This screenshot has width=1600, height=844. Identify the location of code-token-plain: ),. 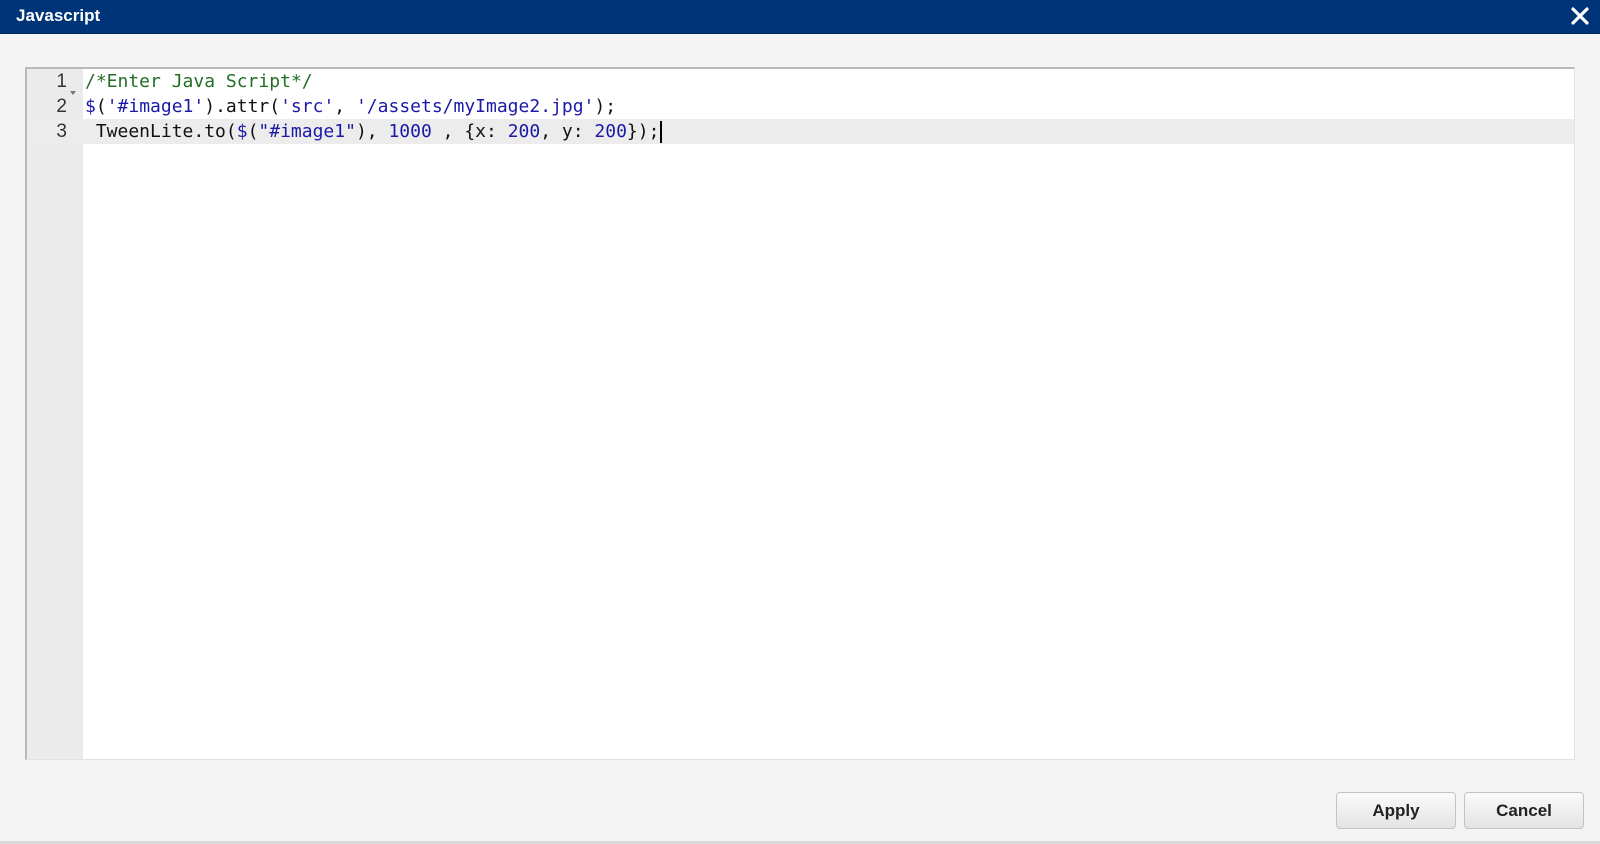
(372, 131).